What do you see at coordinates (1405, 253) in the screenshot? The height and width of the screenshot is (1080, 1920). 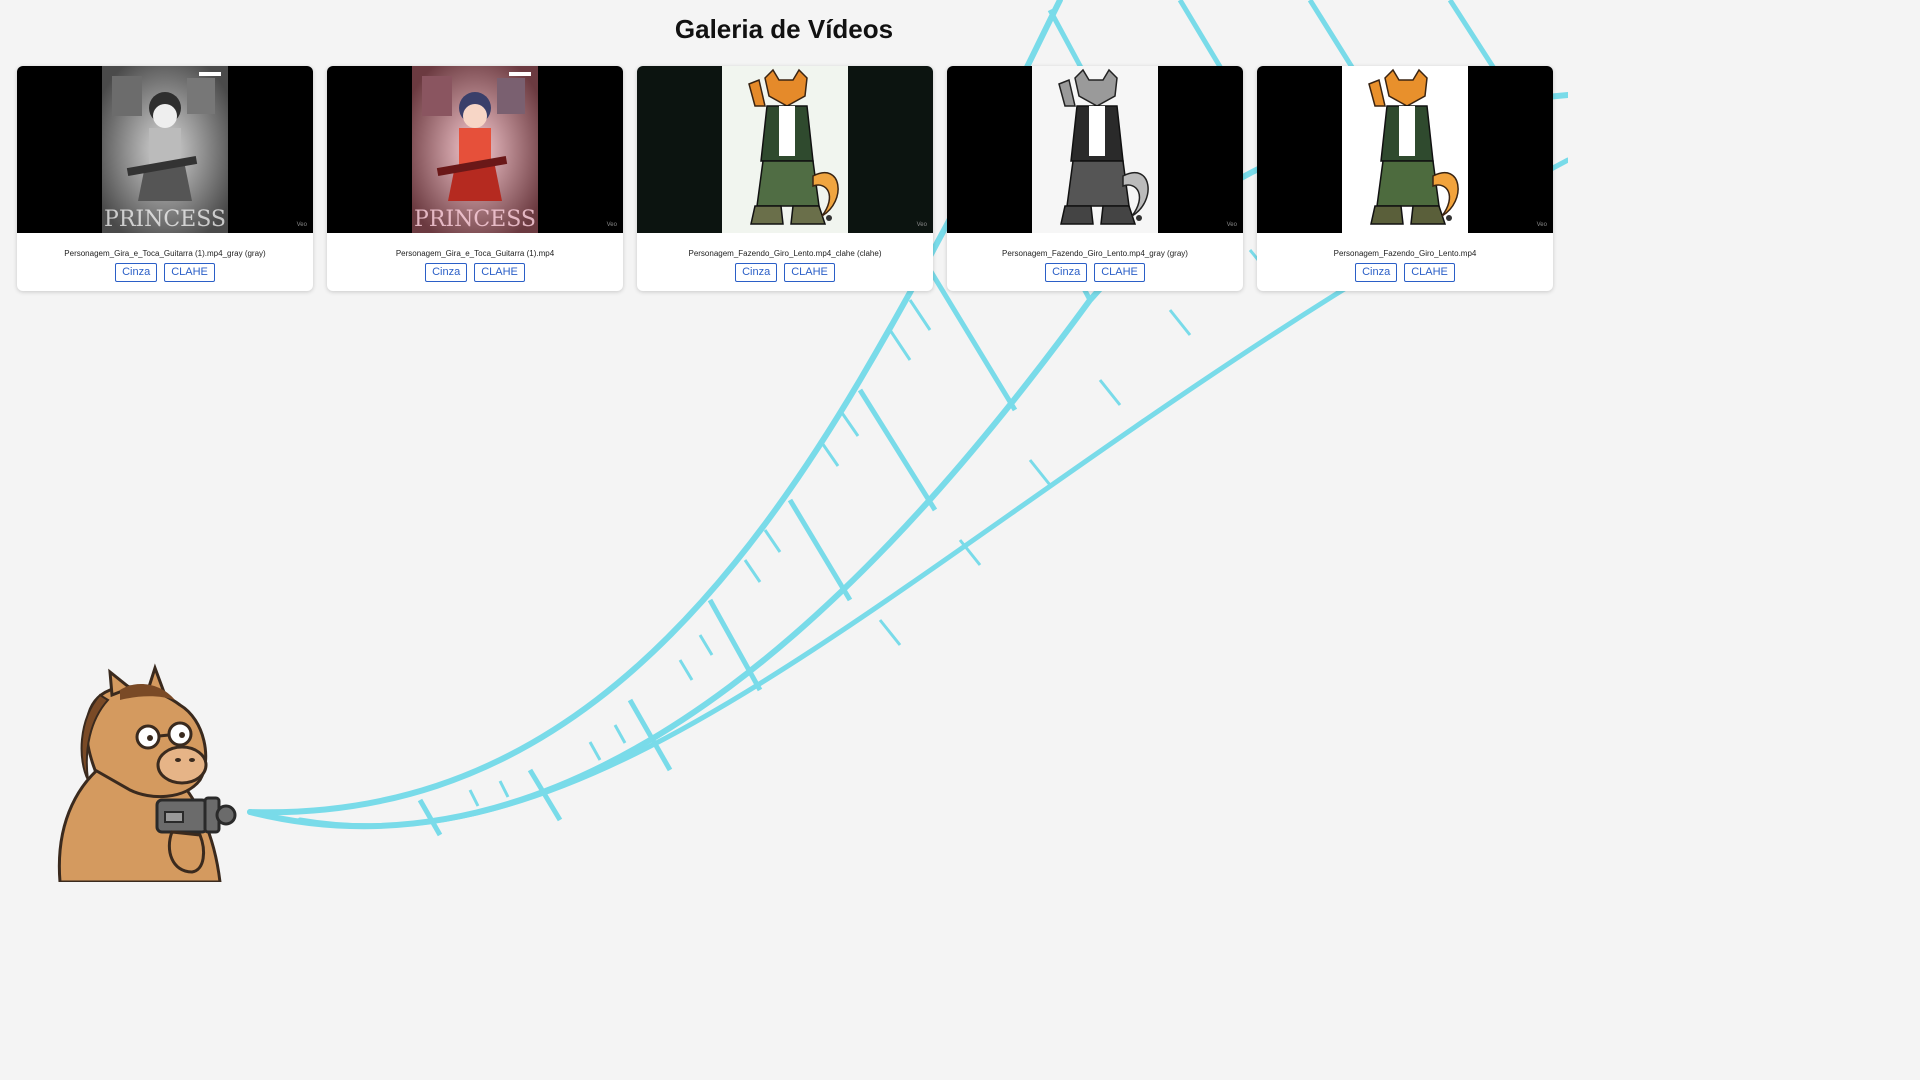 I see `video-caption: Personagem_Fazendo_Giro_Lento.mp4` at bounding box center [1405, 253].